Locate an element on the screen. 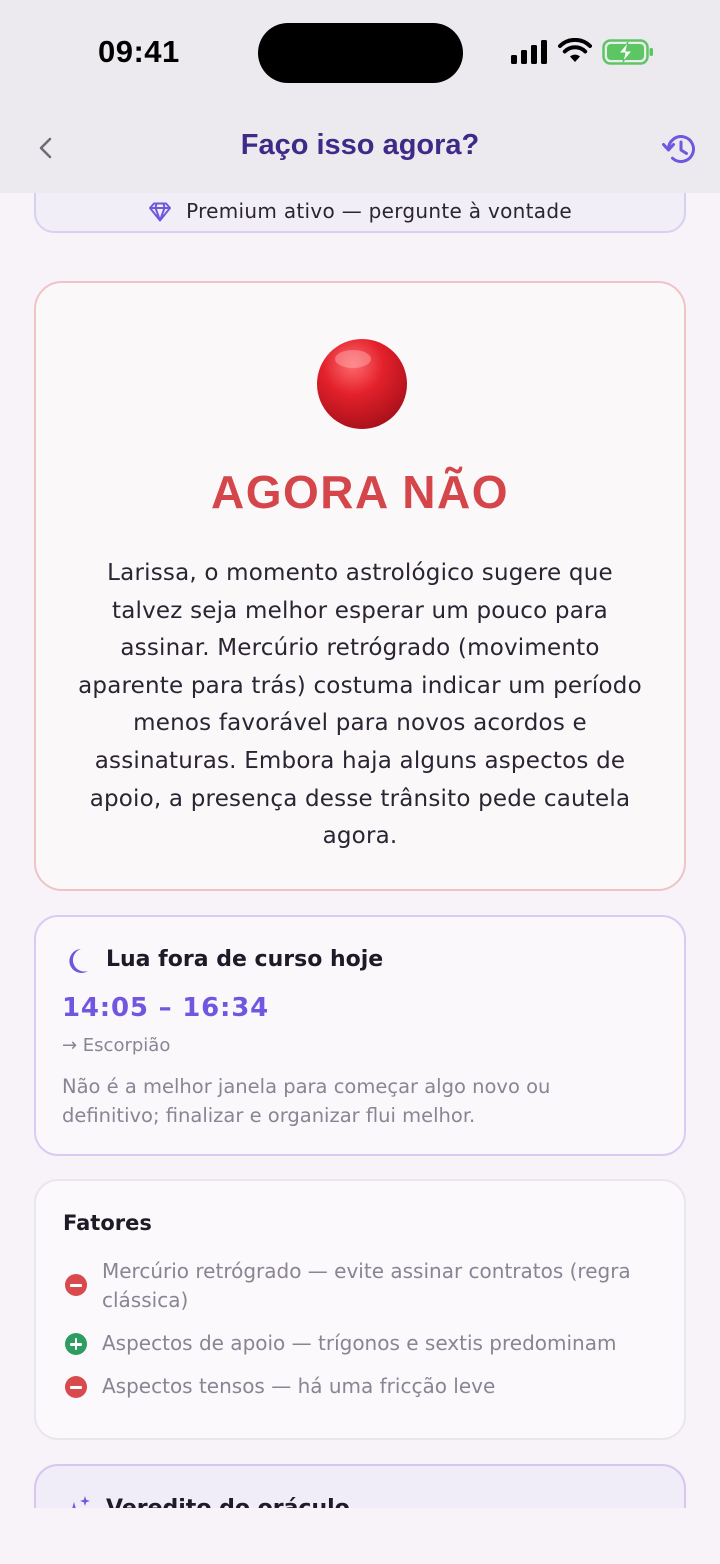 This screenshot has width=720, height=1564. page-title: Faço isso agora? is located at coordinates (360, 145).